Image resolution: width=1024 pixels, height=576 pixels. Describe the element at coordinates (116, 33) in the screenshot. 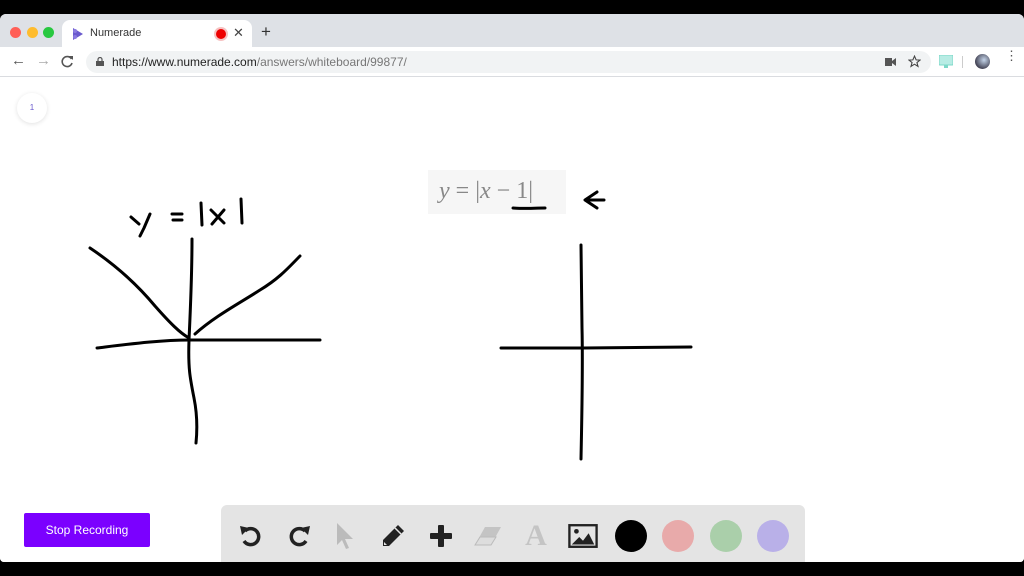

I see `tab-title: Numerade` at that location.